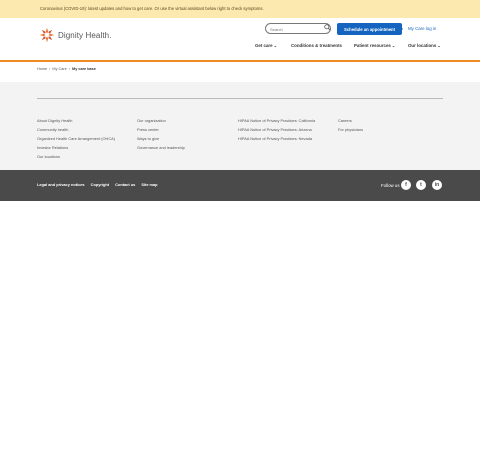 The image size is (480, 451). What do you see at coordinates (390, 185) in the screenshot?
I see `follow-us-label: Follow us` at bounding box center [390, 185].